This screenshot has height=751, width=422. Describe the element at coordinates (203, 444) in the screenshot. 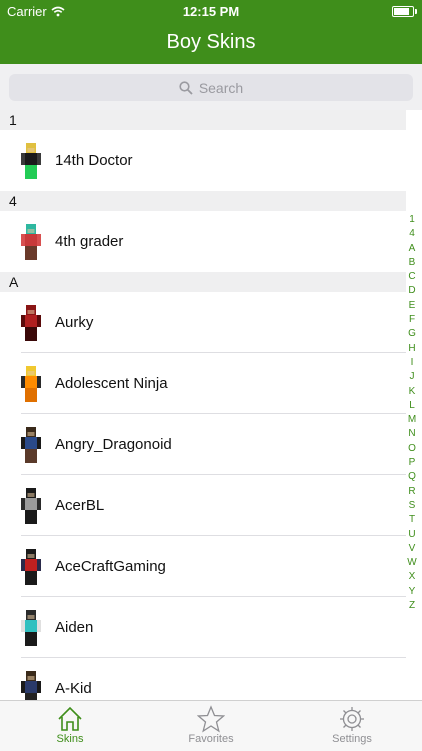

I see `list-item: Angry_Dragonoid` at that location.